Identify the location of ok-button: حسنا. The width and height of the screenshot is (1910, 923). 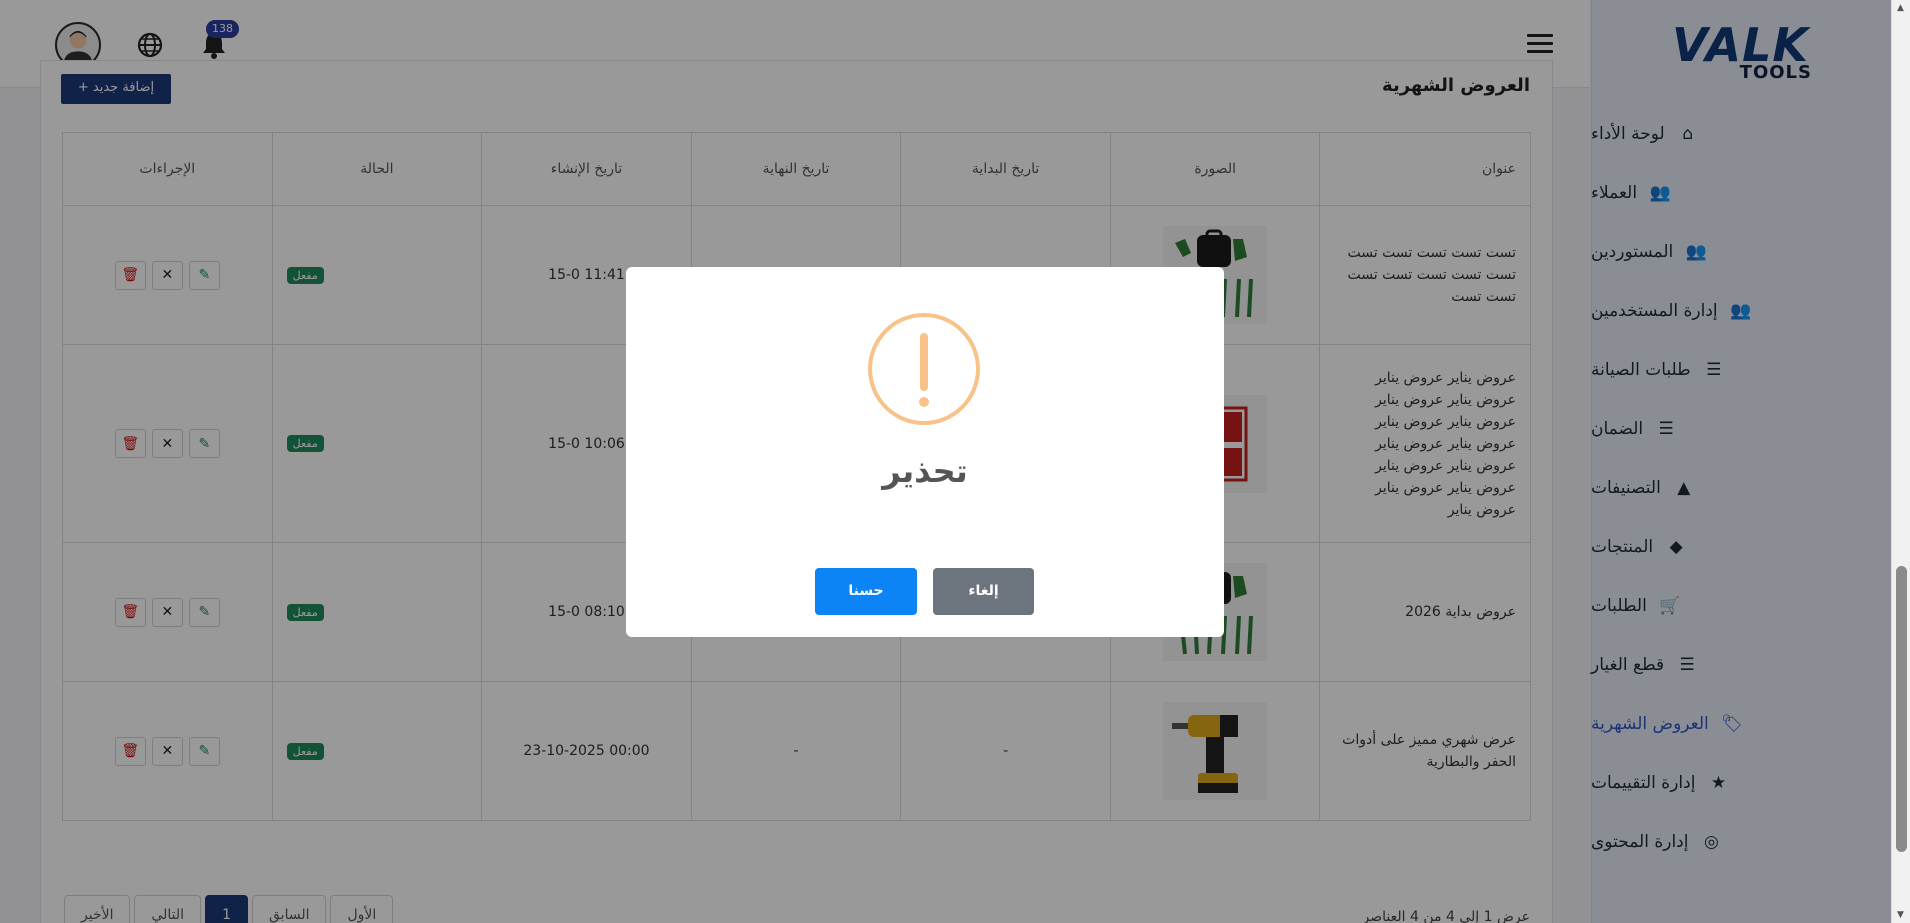
(866, 591).